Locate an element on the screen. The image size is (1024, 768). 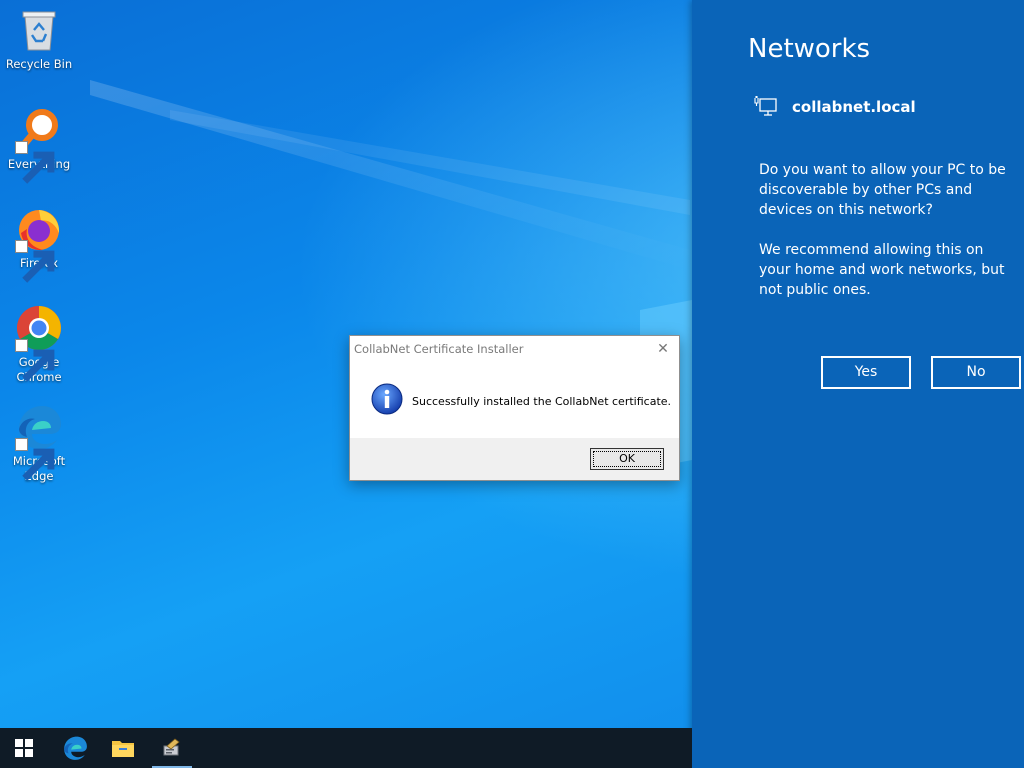
file-explorer-icon is located at coordinates (123, 749).